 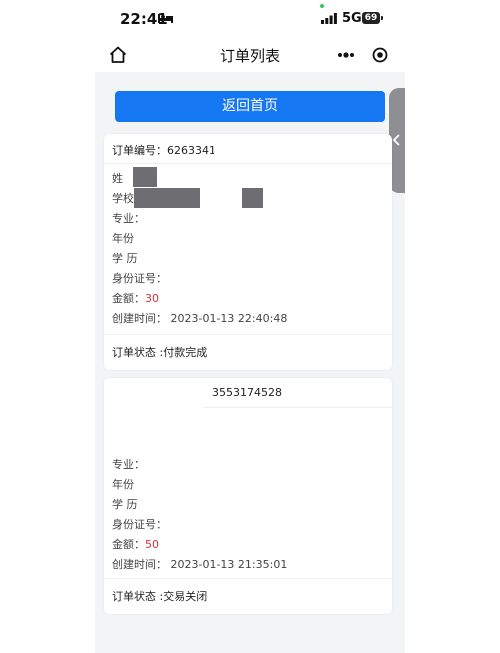 What do you see at coordinates (200, 564) in the screenshot?
I see `created-time: 创建时间： 2023-01-13 21:35:01` at bounding box center [200, 564].